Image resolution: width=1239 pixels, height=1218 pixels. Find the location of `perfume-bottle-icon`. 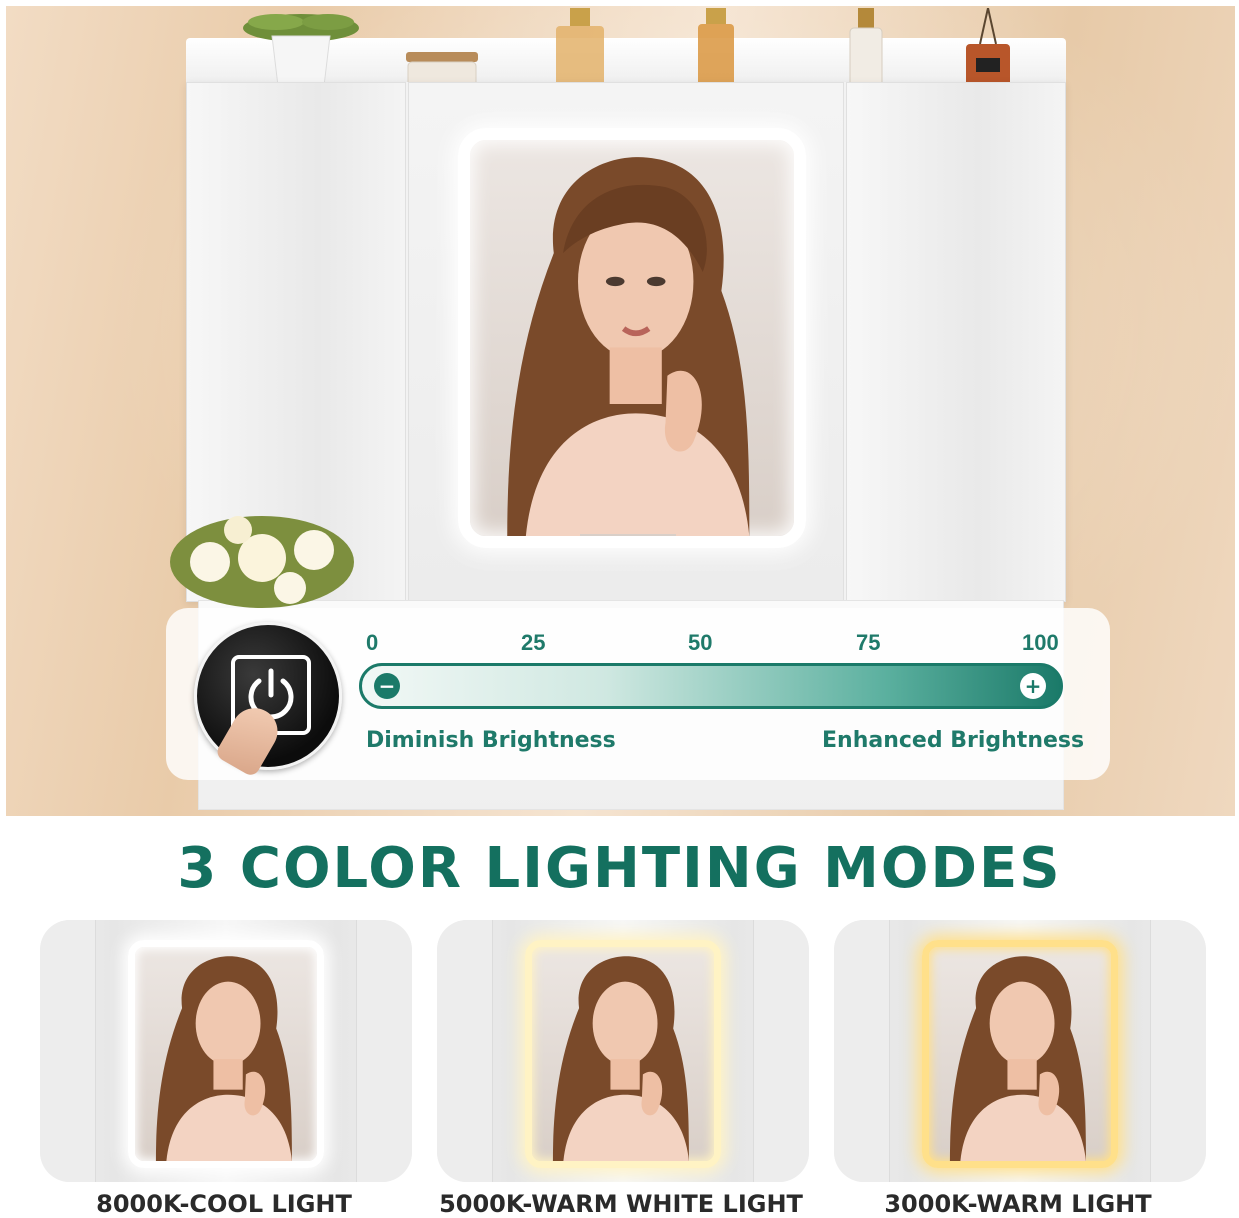

perfume-bottle-icon is located at coordinates (580, 48).